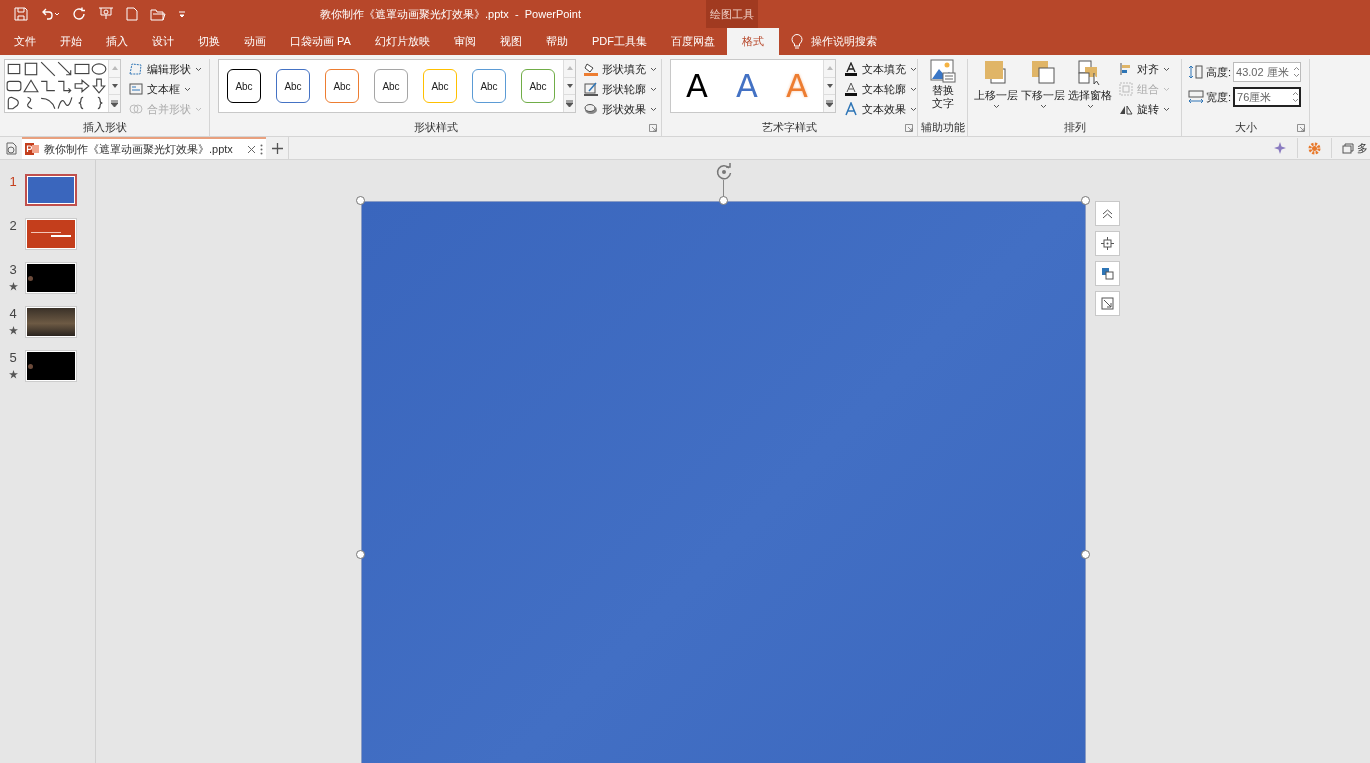  Describe the element at coordinates (163, 41) in the screenshot. I see `ribbon-tab: 设计` at that location.